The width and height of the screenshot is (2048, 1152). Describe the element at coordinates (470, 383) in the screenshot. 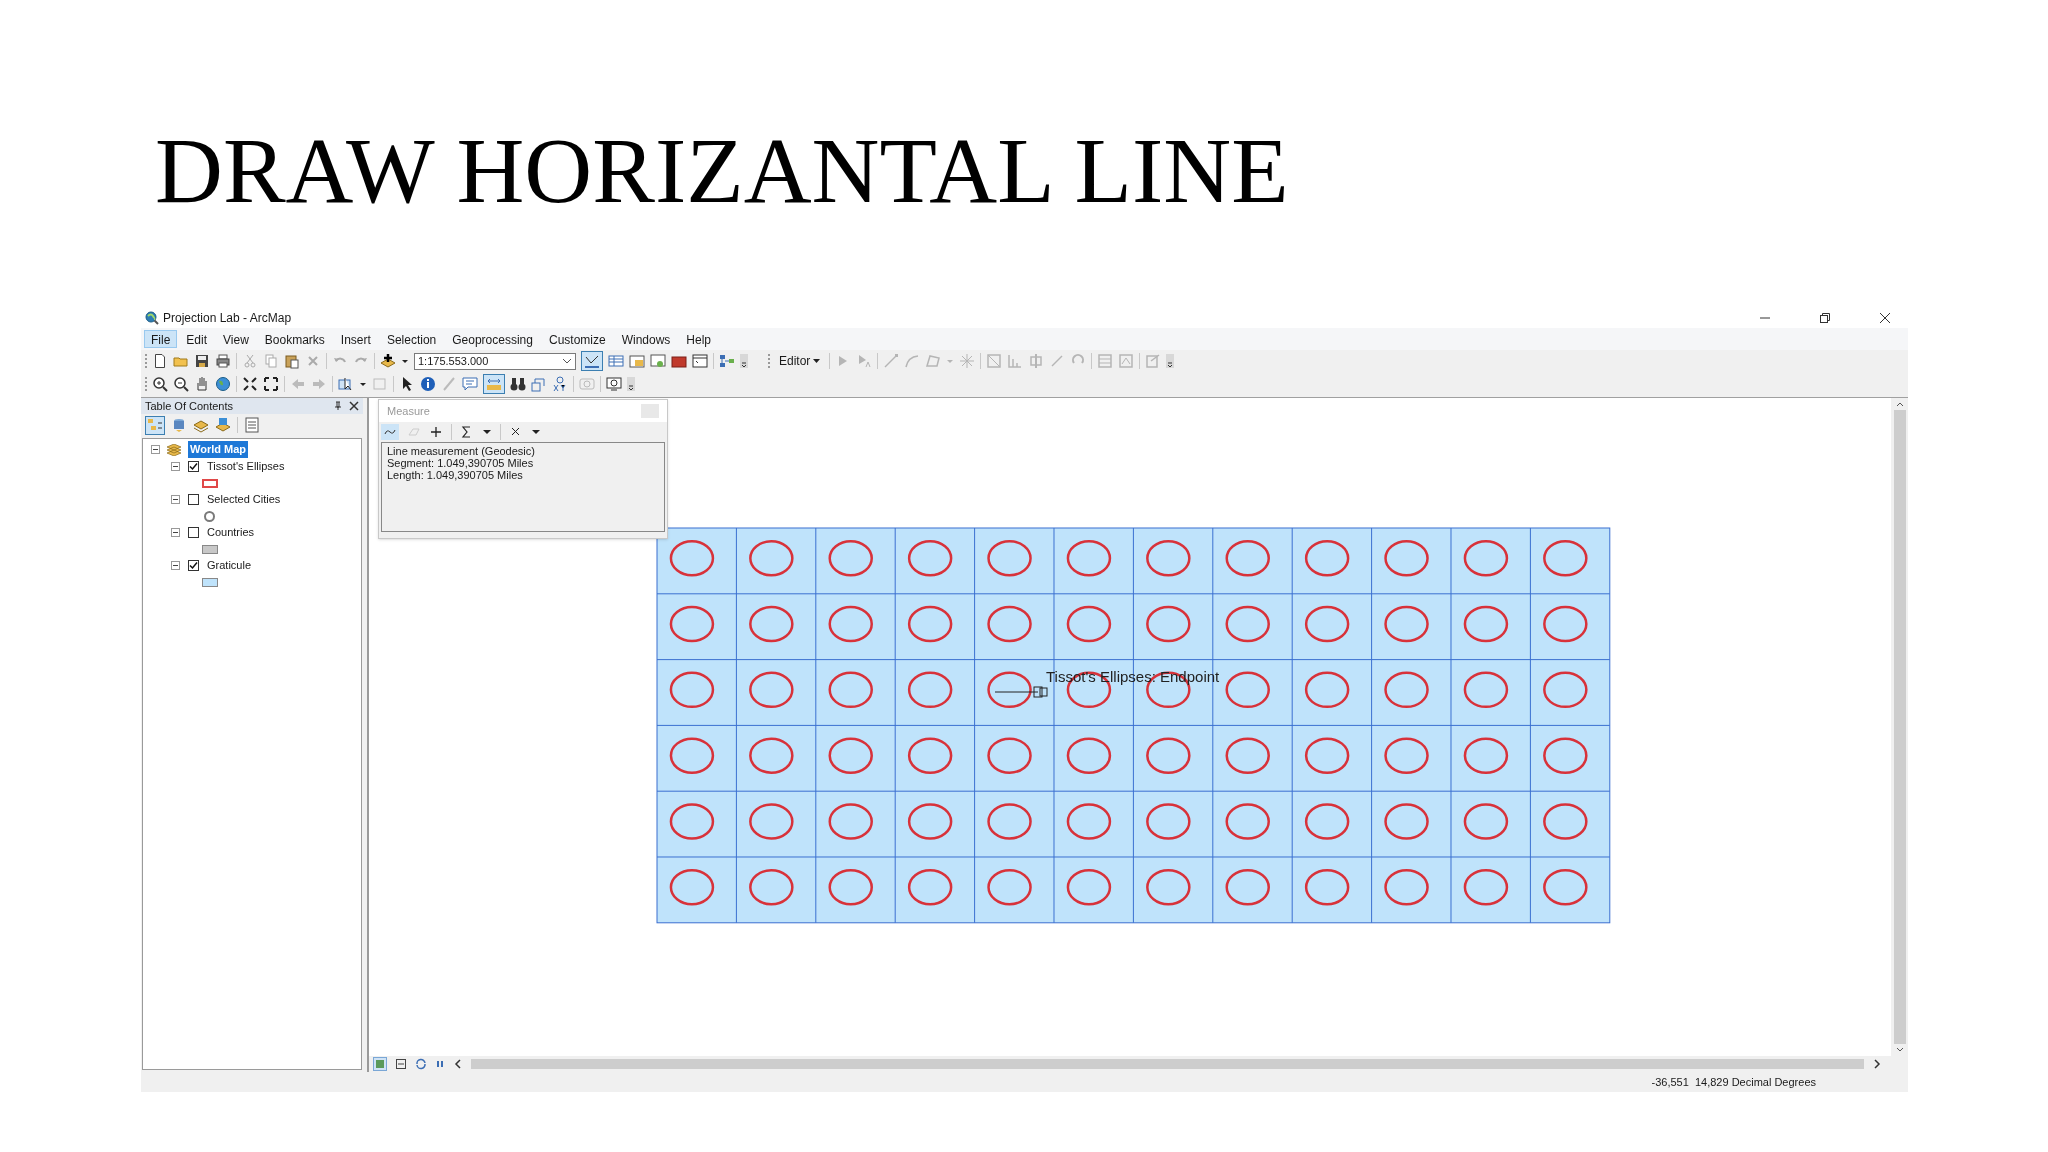

I see `html-popup-icon` at that location.